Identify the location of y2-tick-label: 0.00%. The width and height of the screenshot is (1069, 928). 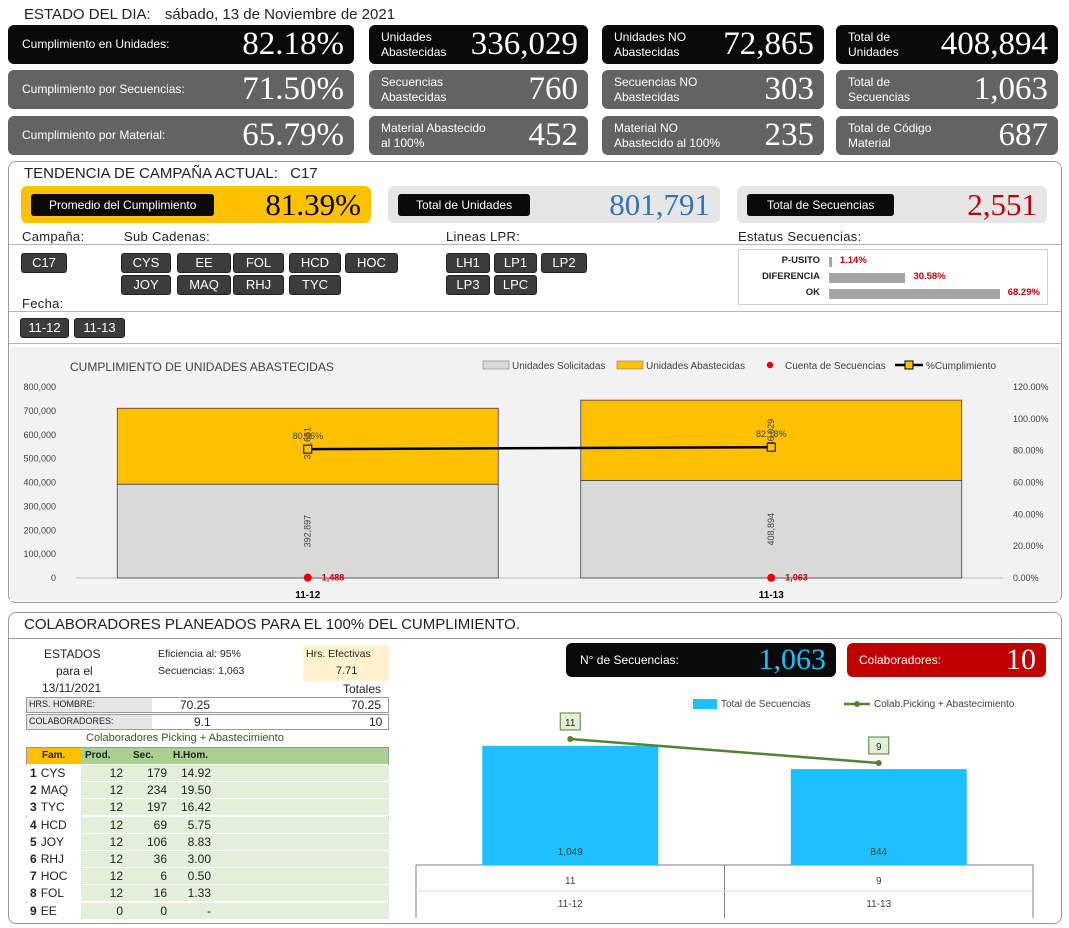
(1026, 578).